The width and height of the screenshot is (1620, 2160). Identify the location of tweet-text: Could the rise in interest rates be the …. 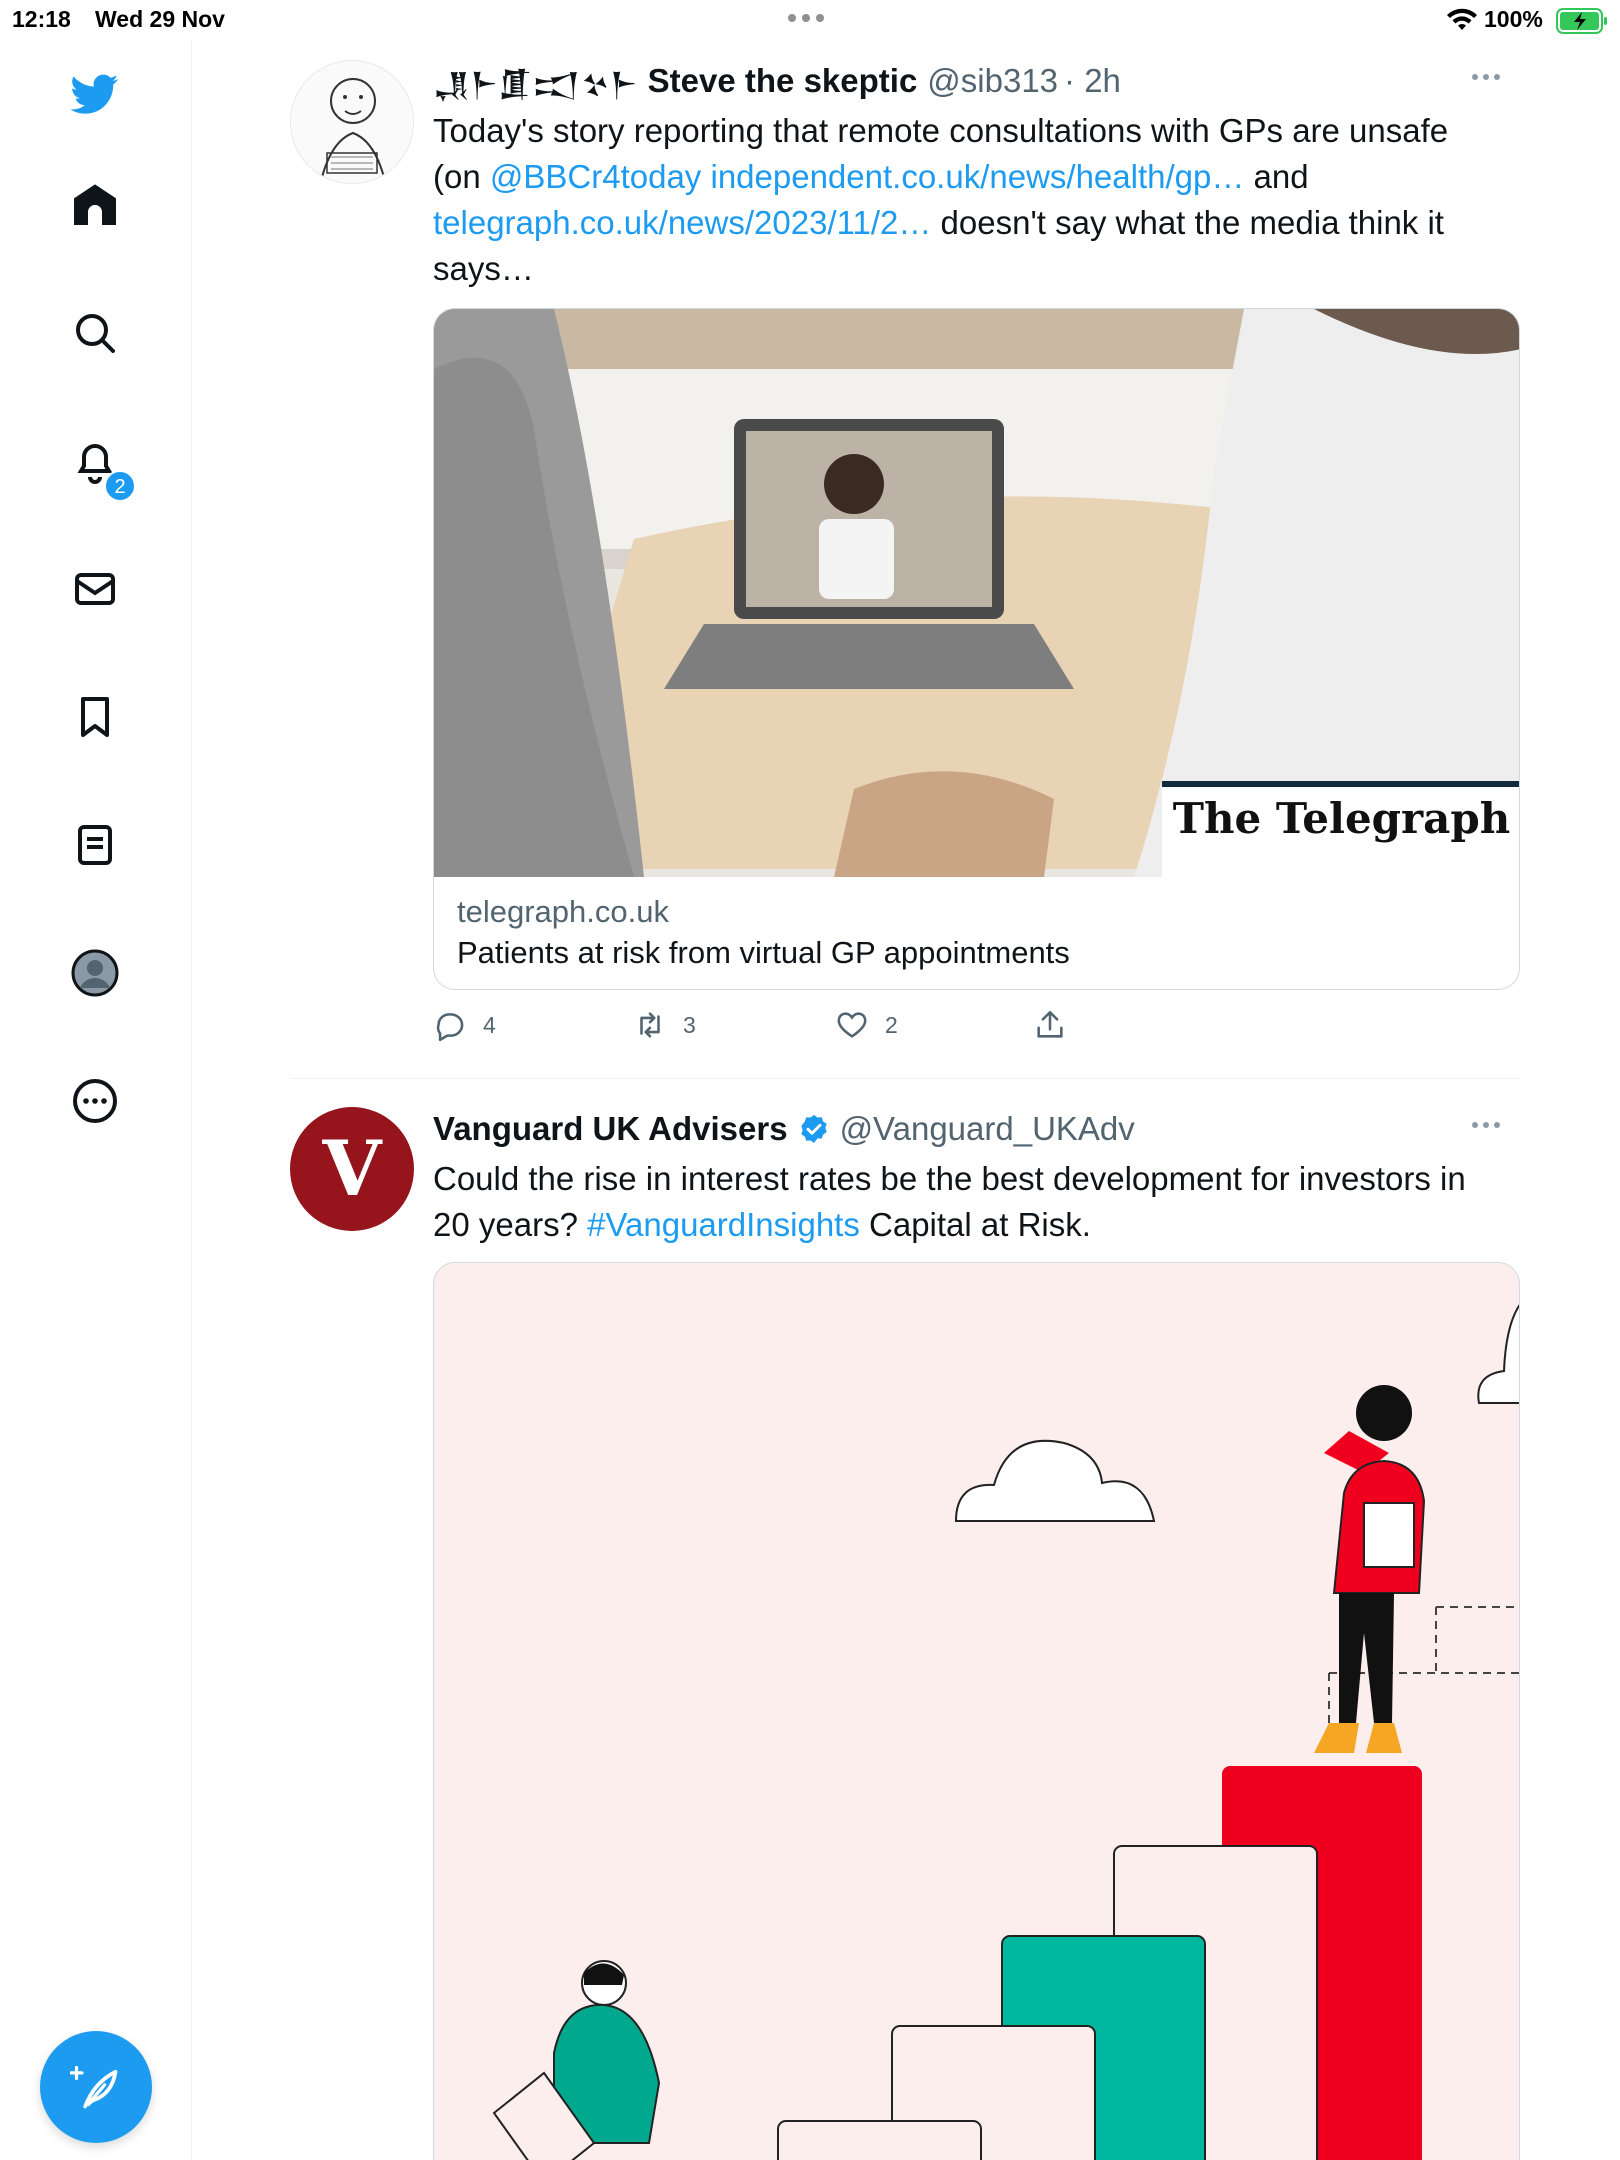
(949, 1201).